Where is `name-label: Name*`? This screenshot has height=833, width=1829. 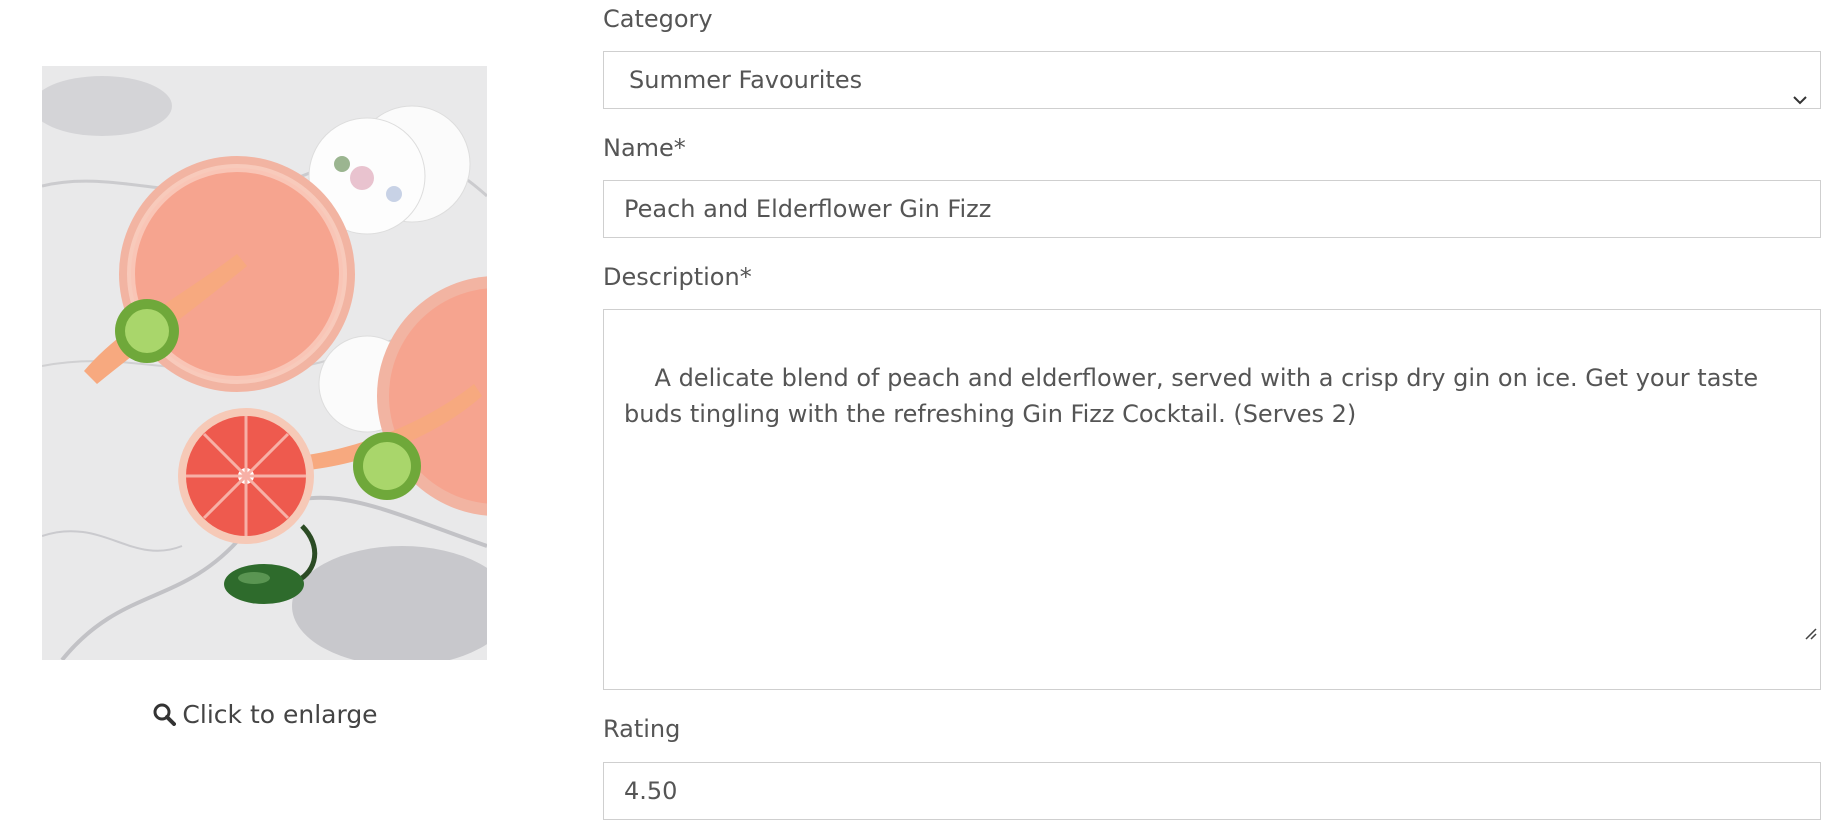 name-label: Name* is located at coordinates (644, 148).